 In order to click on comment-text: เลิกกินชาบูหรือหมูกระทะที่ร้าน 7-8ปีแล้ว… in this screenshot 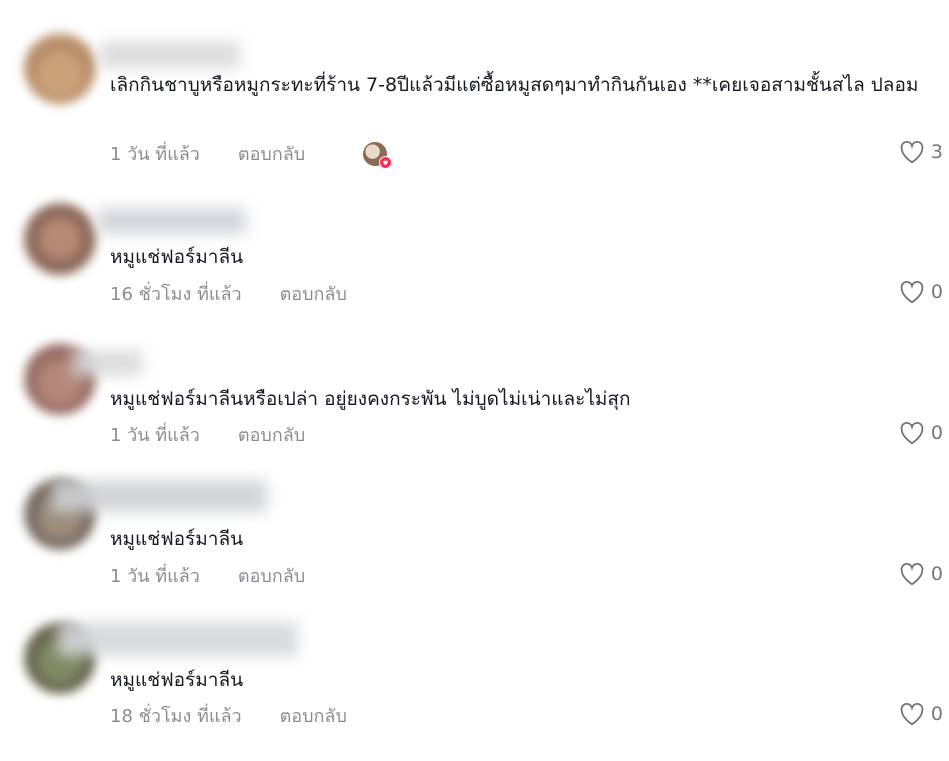, I will do `click(514, 85)`.